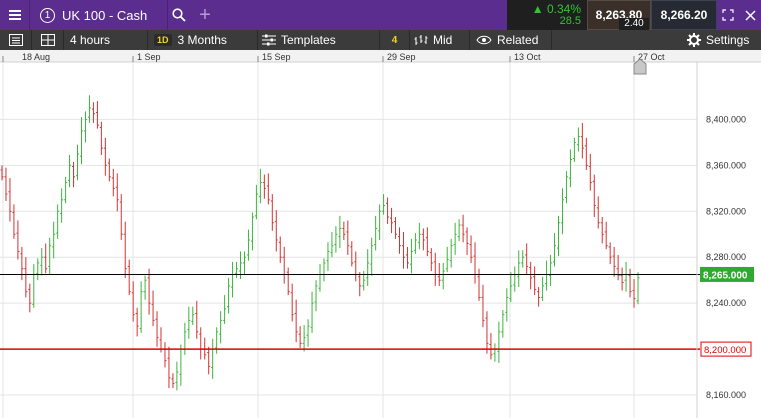 This screenshot has height=418, width=761. Describe the element at coordinates (16, 40) in the screenshot. I see `chart-list-button` at that location.